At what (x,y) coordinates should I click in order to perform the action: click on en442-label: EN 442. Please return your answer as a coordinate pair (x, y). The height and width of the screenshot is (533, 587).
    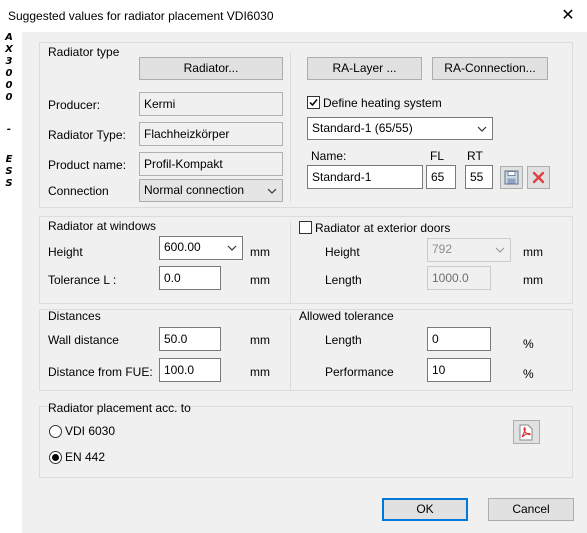
    Looking at the image, I should click on (85, 457).